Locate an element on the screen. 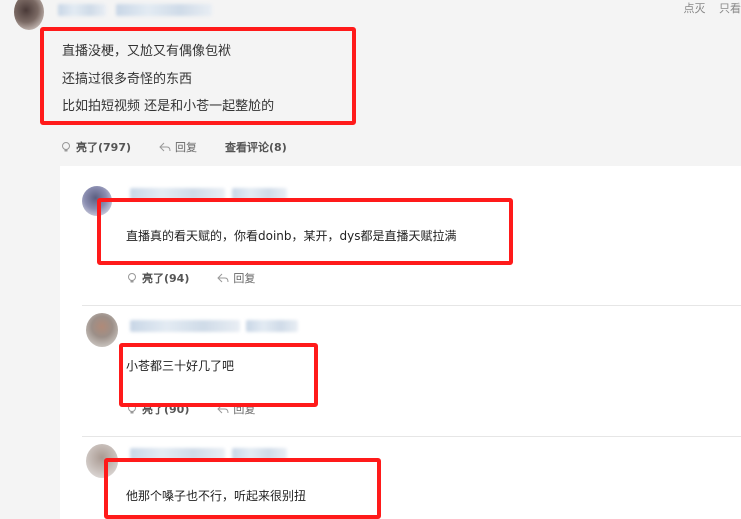  reply-username-blurred is located at coordinates (185, 326).